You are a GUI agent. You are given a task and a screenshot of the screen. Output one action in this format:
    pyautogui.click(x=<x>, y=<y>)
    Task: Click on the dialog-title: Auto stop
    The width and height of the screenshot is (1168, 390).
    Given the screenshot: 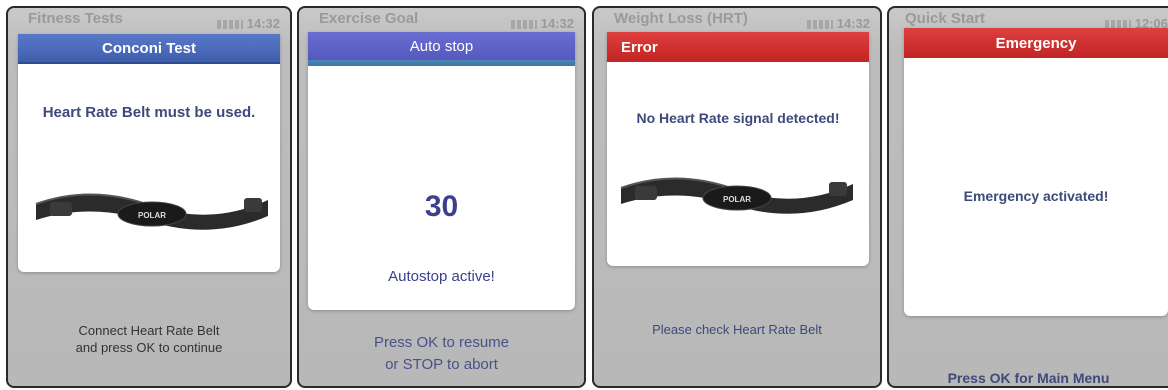 What is the action you would take?
    pyautogui.click(x=441, y=46)
    